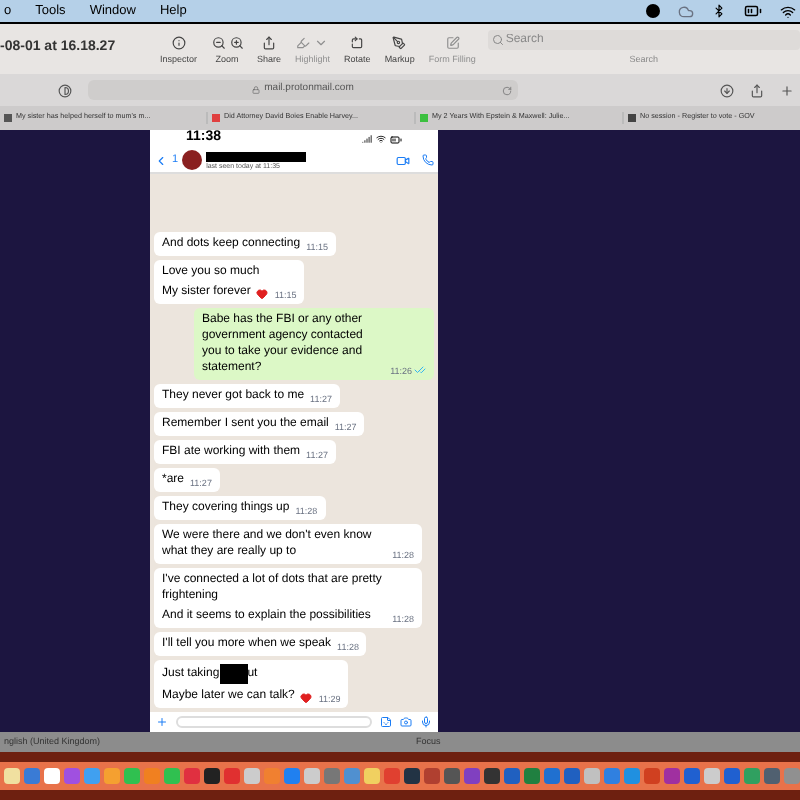 The image size is (800, 800). Describe the element at coordinates (497, 40) in the screenshot. I see `search-icon` at that location.